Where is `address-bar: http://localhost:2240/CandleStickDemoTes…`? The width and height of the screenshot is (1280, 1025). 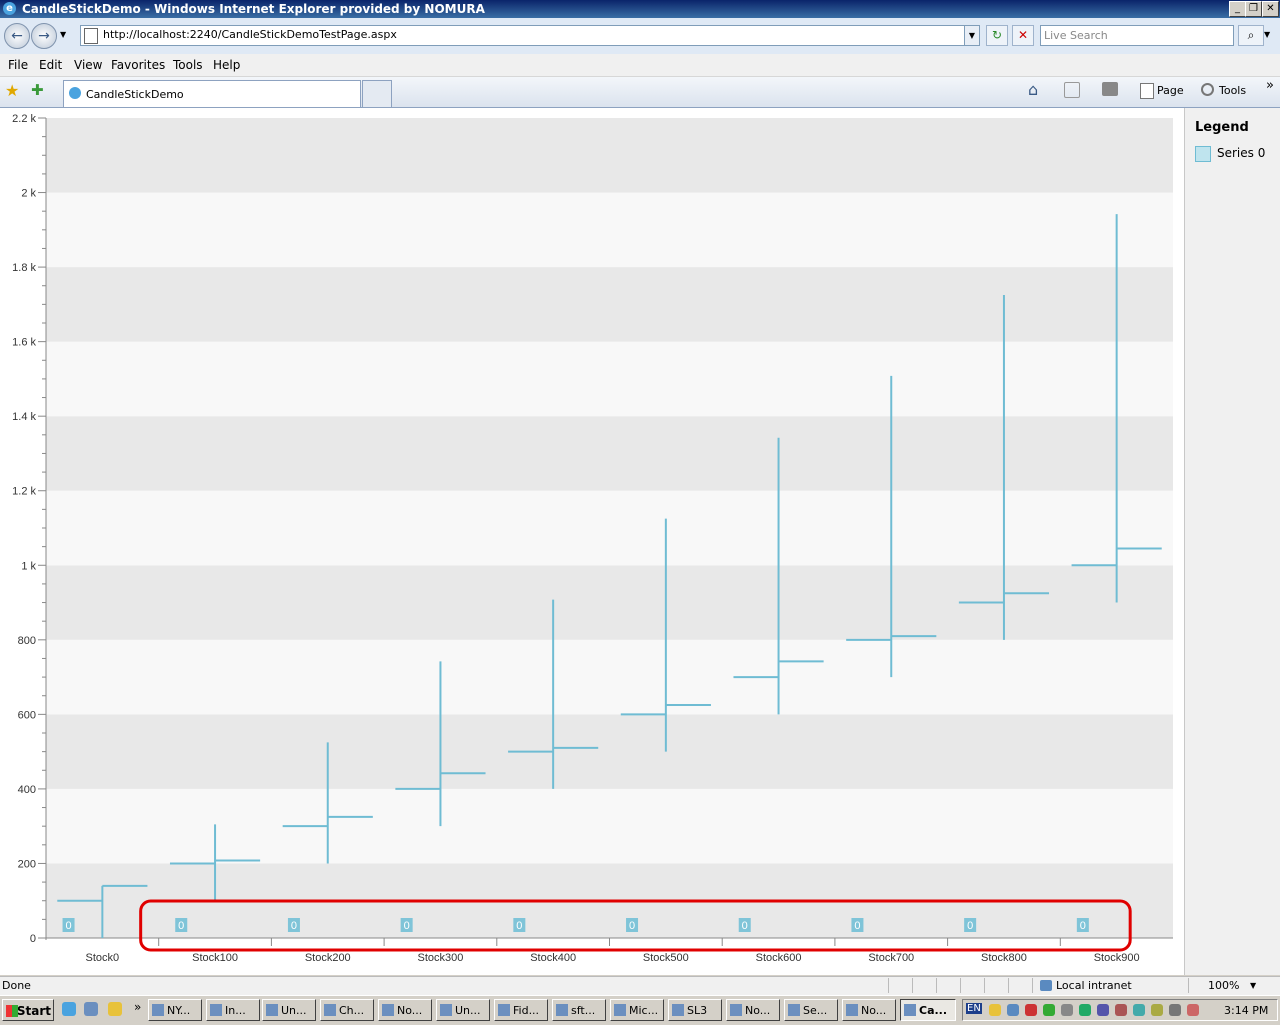 address-bar: http://localhost:2240/CandleStickDemoTes… is located at coordinates (530, 35).